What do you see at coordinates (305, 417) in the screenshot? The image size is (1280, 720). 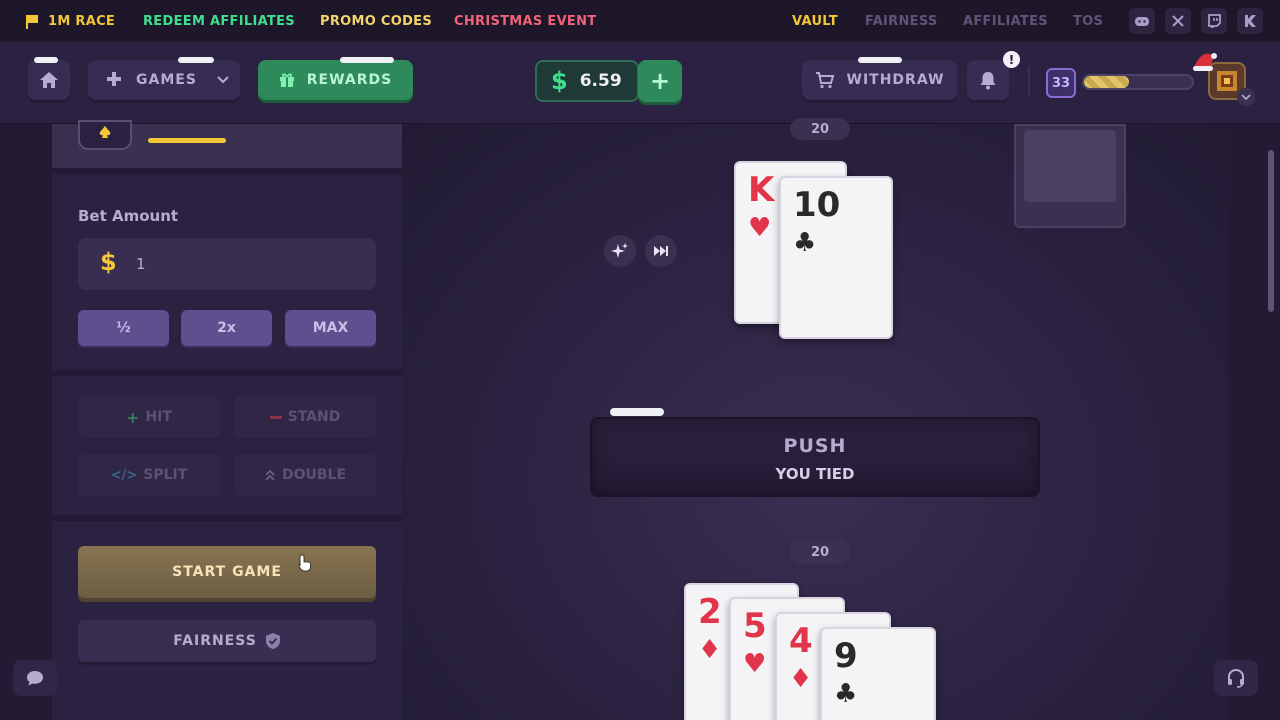 I see `stand-button: STAND` at bounding box center [305, 417].